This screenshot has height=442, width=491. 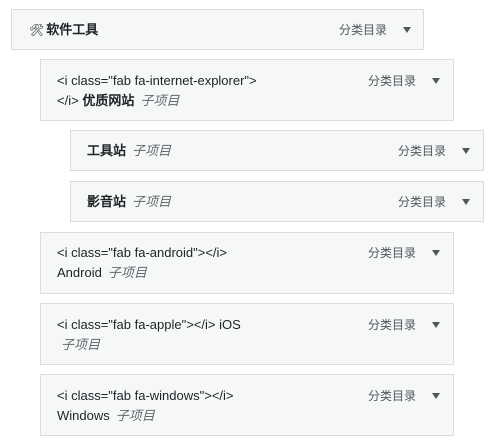 I want to click on menu-item-software-tools: 🛠 软件工具 分类目录, so click(x=217, y=29).